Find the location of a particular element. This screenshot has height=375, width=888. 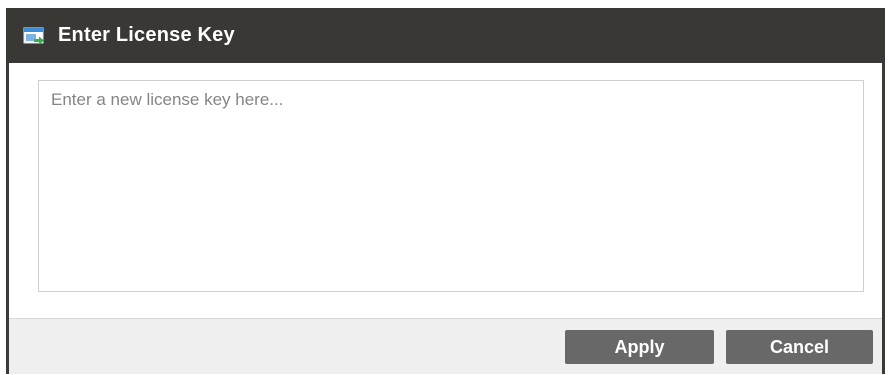

dialog-title: Enter License Key is located at coordinates (146, 35).